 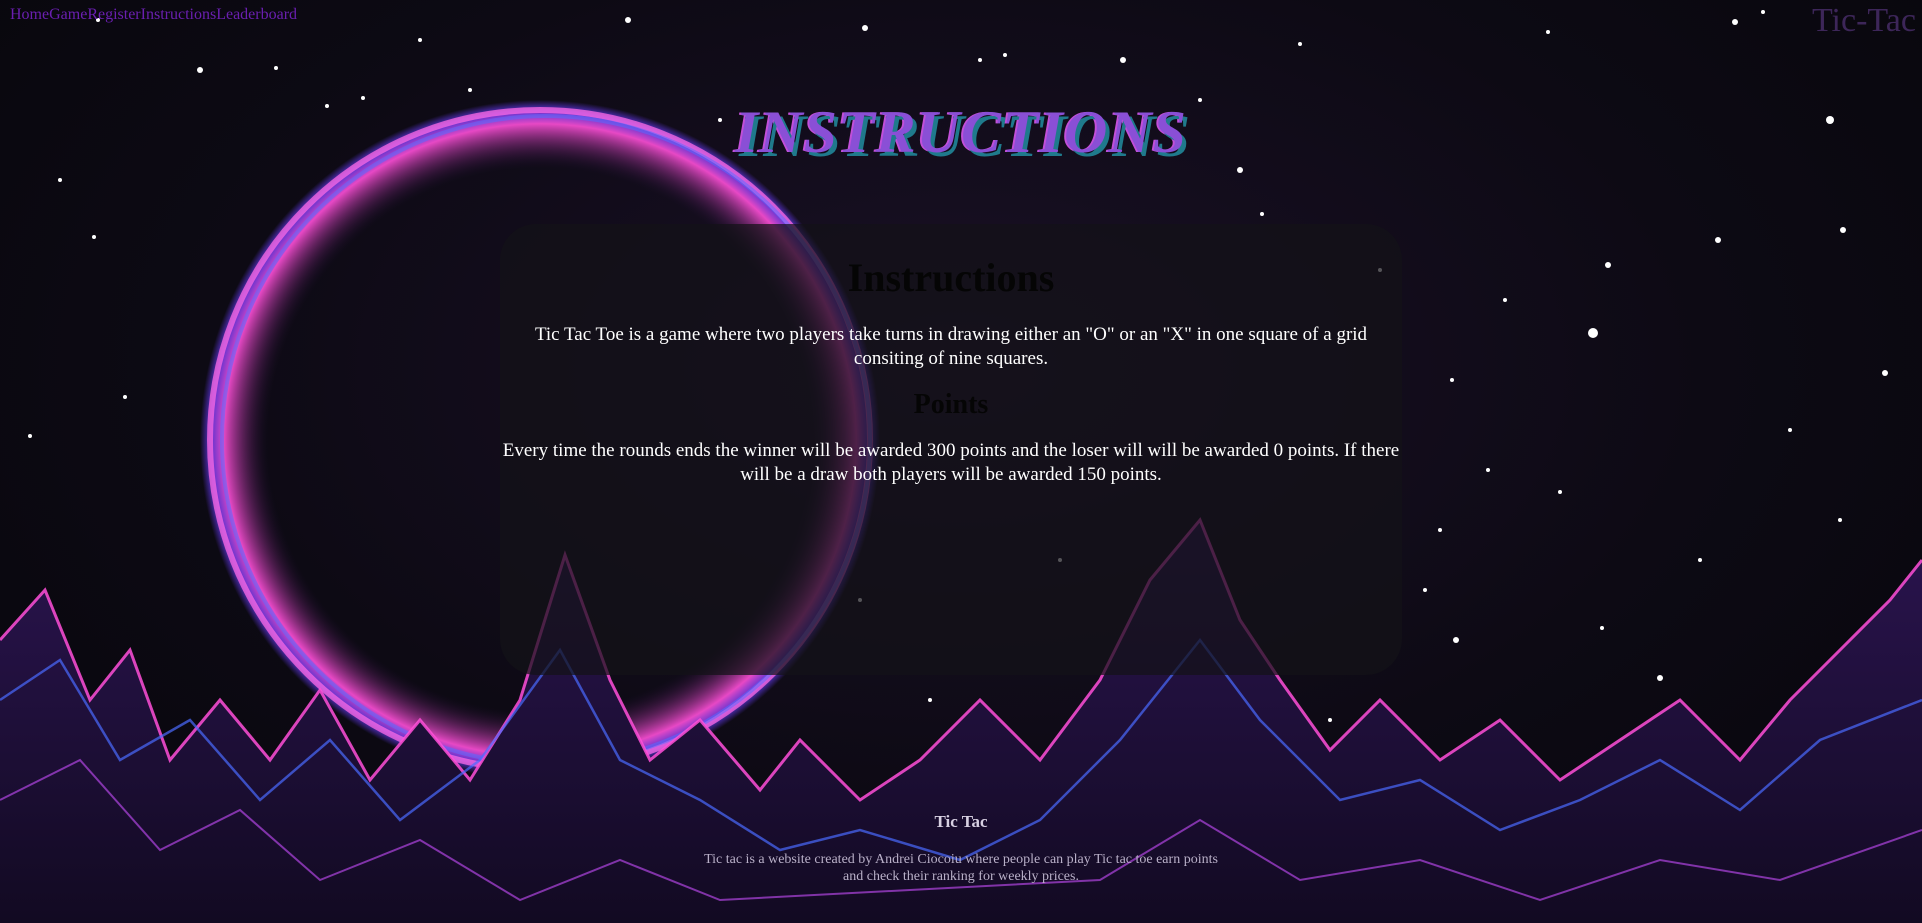 I want to click on footer-title: Tic Tac, so click(x=961, y=821).